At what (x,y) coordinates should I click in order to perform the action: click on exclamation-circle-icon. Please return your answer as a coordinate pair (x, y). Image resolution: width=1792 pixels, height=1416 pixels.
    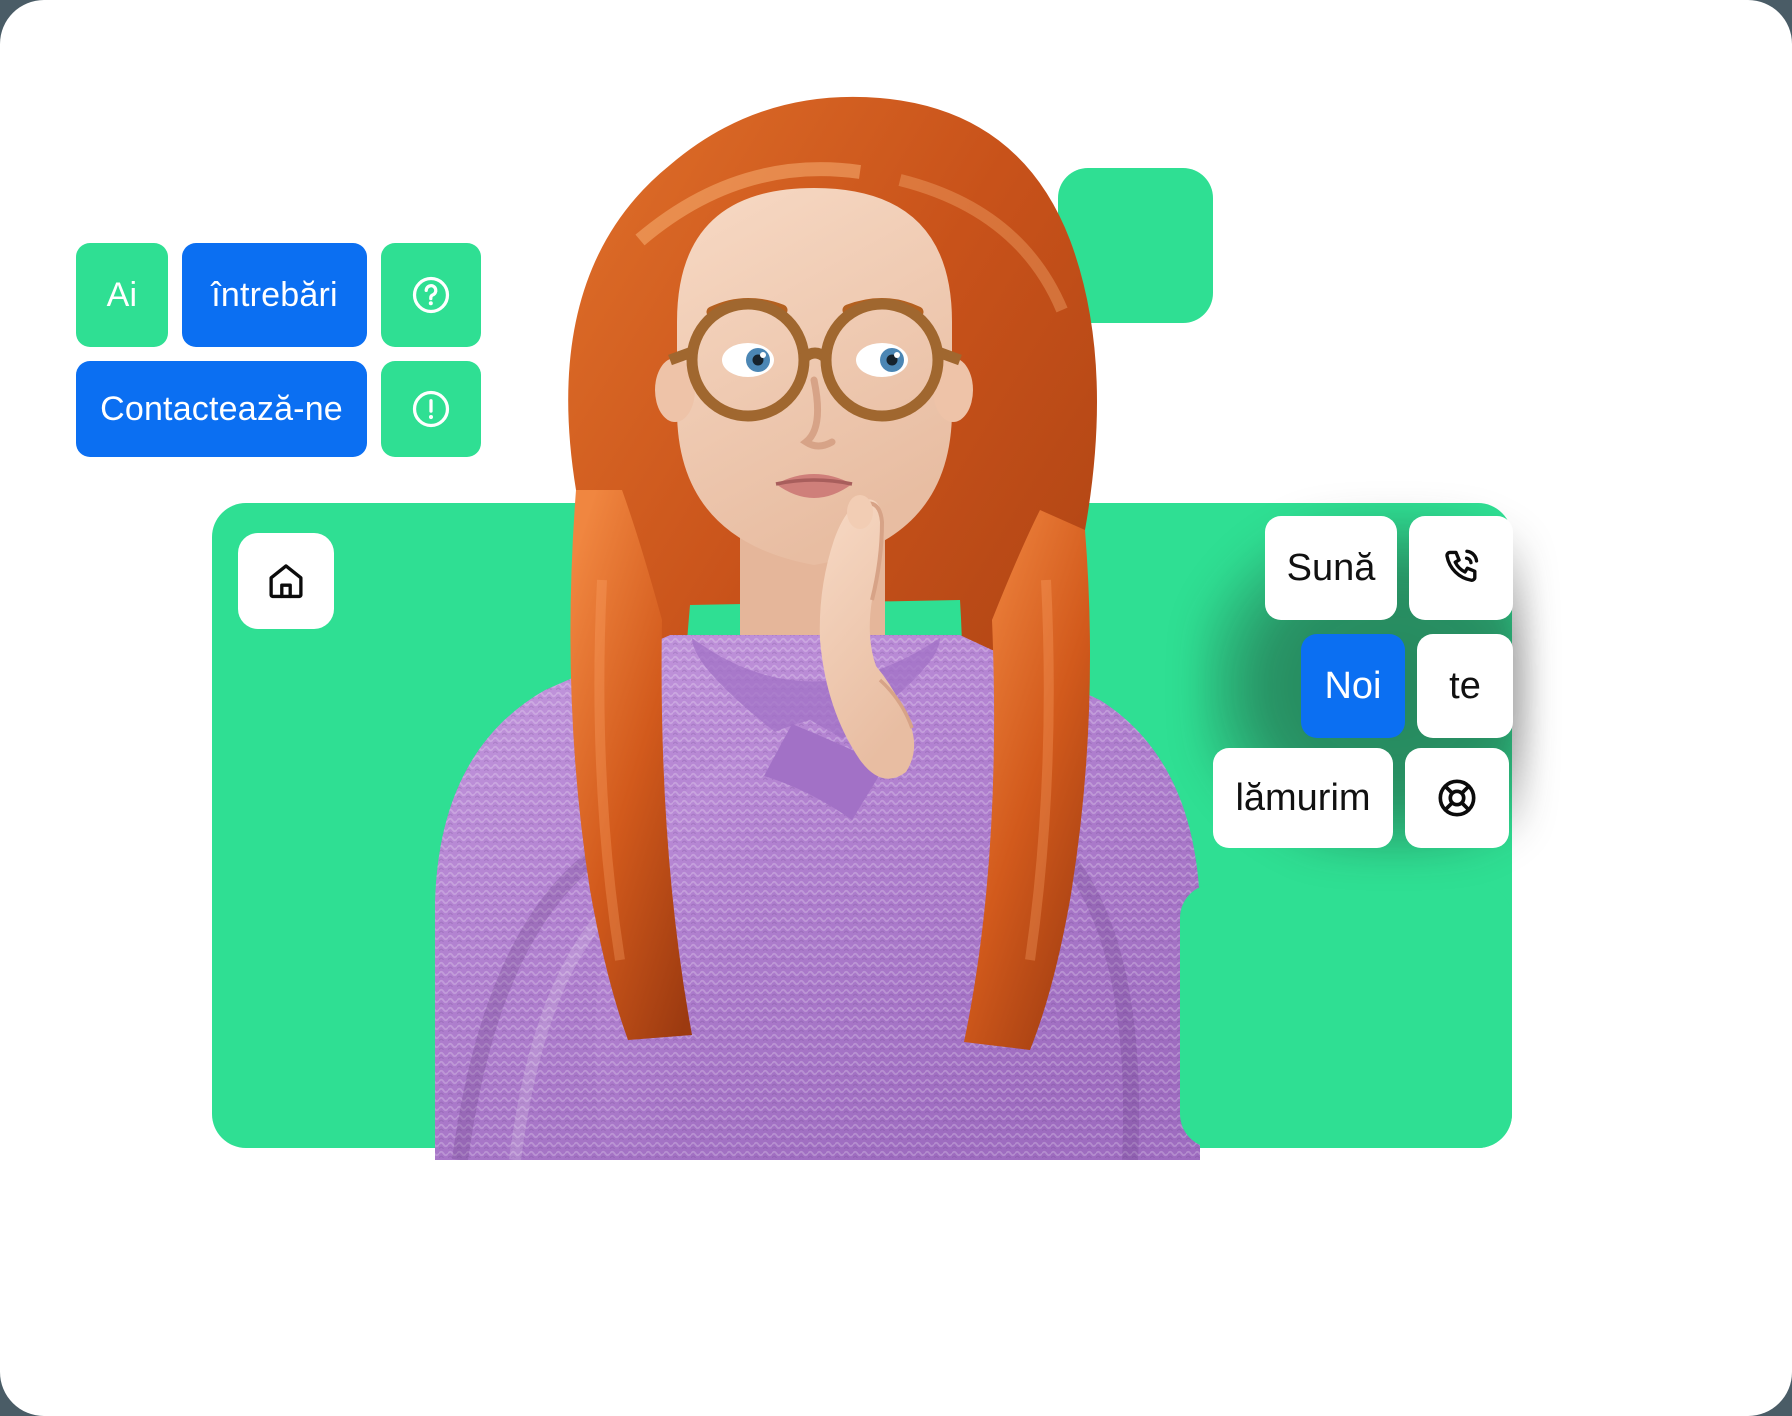
    Looking at the image, I should click on (431, 409).